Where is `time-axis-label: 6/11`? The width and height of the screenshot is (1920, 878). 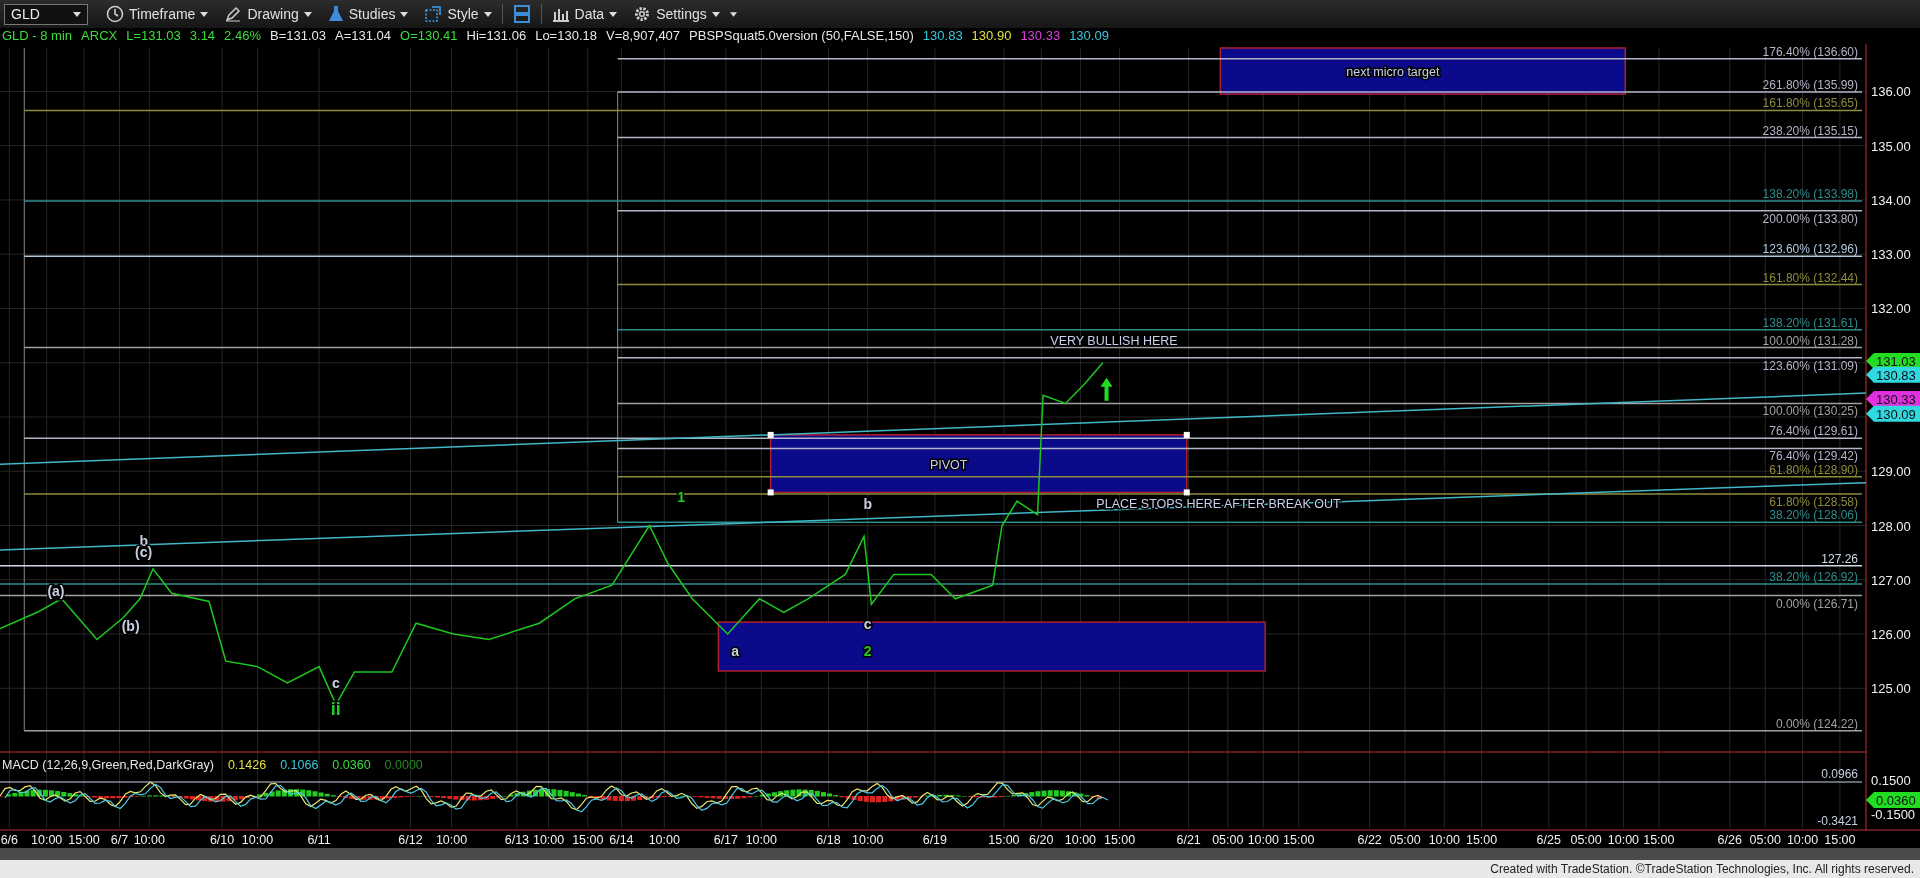
time-axis-label: 6/11 is located at coordinates (319, 840).